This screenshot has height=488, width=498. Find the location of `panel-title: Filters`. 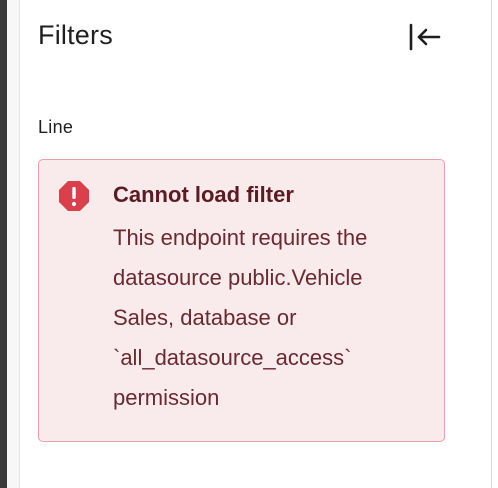

panel-title: Filters is located at coordinates (75, 35).